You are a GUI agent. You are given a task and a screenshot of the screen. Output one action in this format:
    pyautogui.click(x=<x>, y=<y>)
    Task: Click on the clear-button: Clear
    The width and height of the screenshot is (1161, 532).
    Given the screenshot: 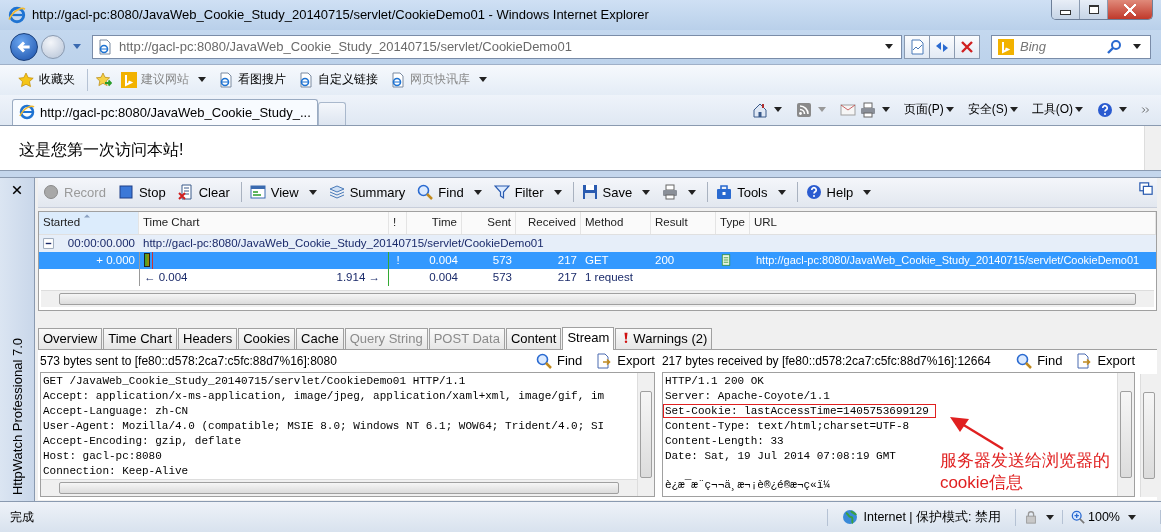 What is the action you would take?
    pyautogui.click(x=204, y=192)
    